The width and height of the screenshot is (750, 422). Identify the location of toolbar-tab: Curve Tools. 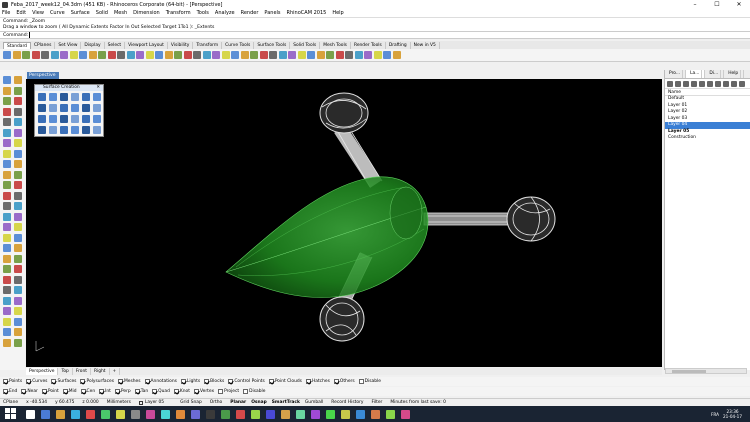
(238, 45).